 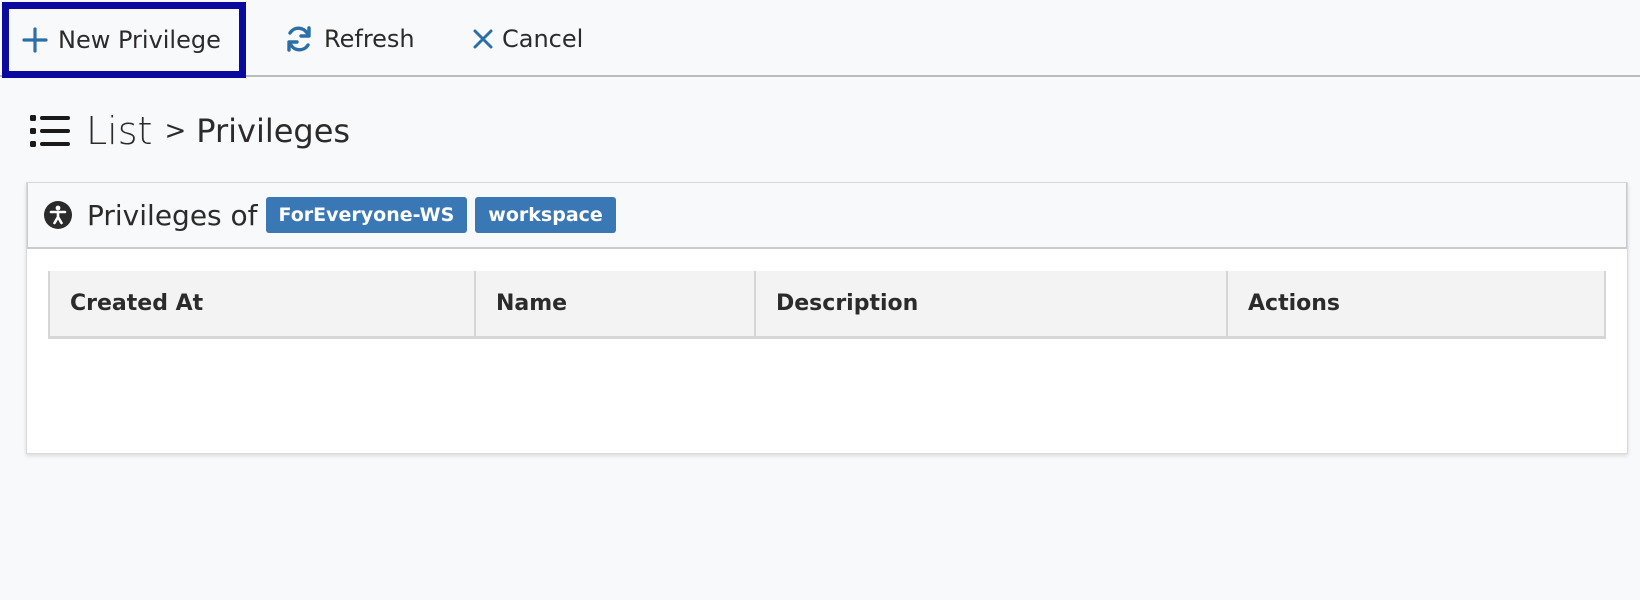 I want to click on new-privilege-button: New Privilege, so click(x=124, y=40).